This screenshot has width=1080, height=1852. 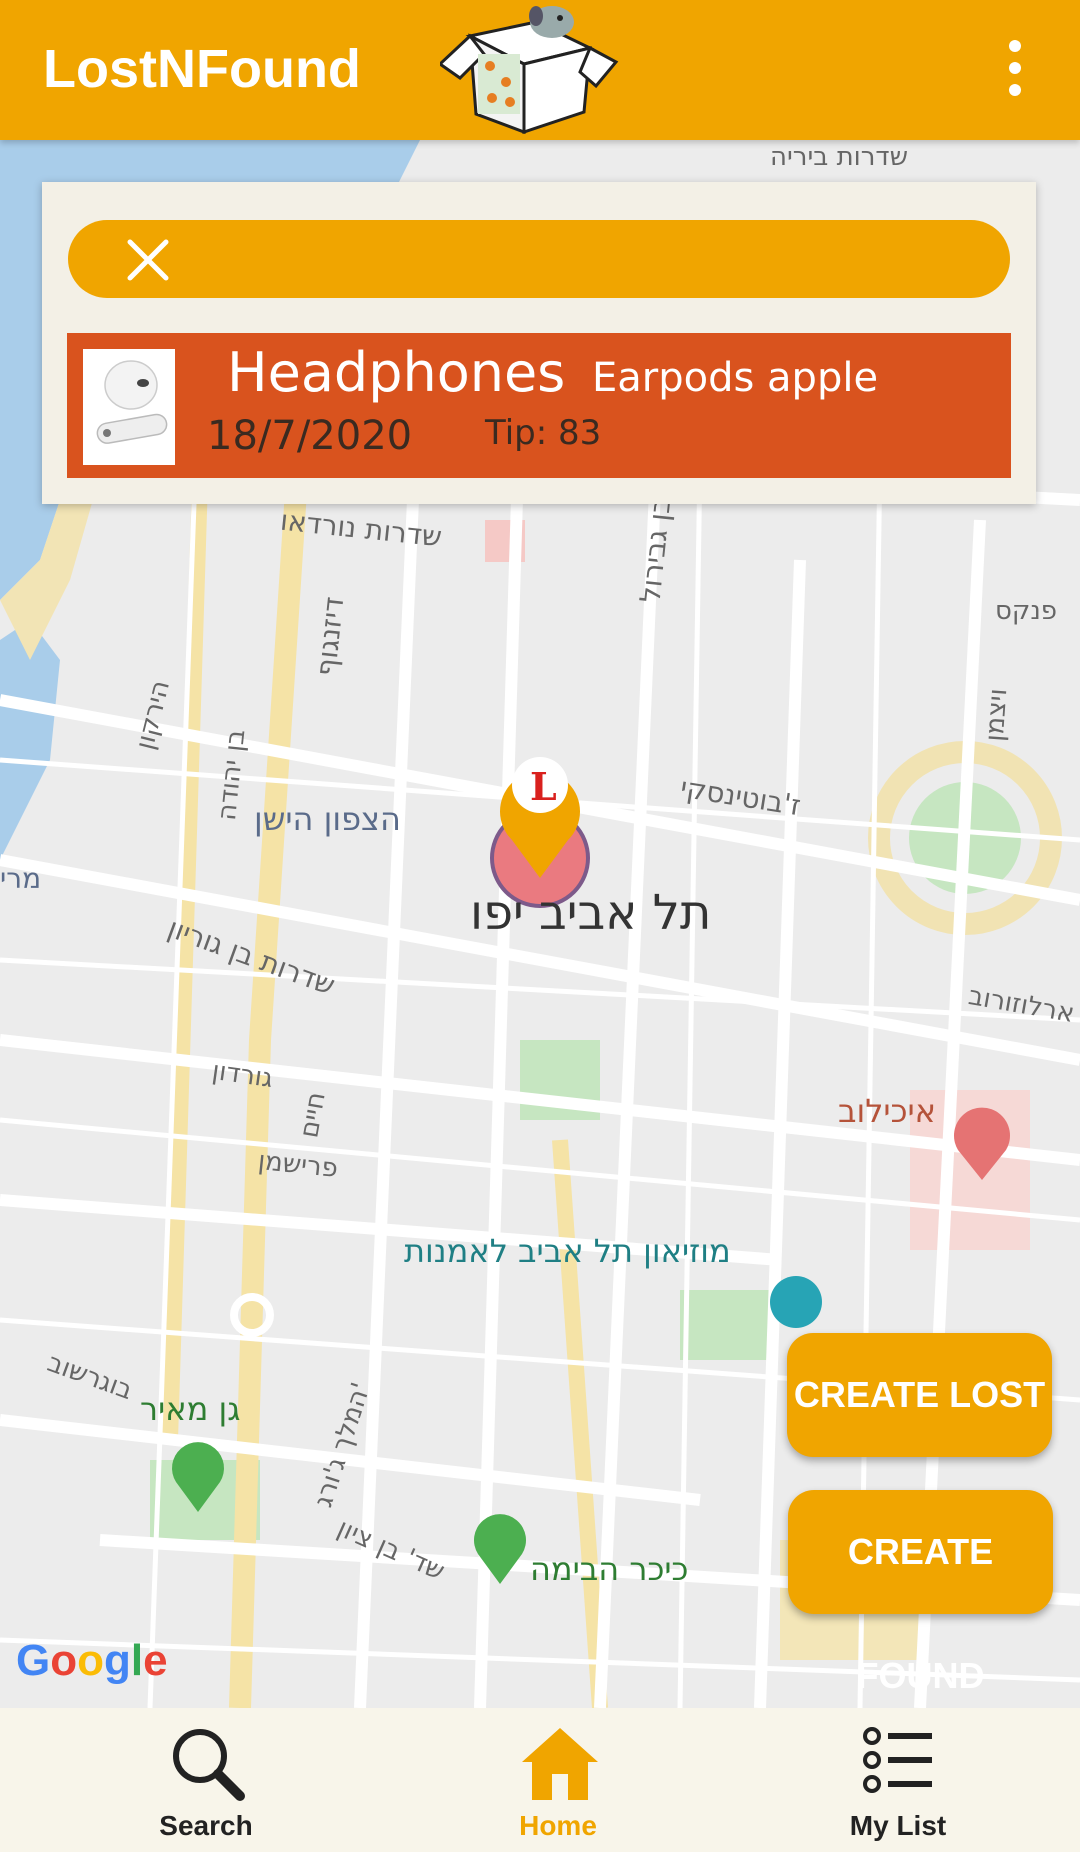 I want to click on logo-box-map-icon, so click(x=529, y=70).